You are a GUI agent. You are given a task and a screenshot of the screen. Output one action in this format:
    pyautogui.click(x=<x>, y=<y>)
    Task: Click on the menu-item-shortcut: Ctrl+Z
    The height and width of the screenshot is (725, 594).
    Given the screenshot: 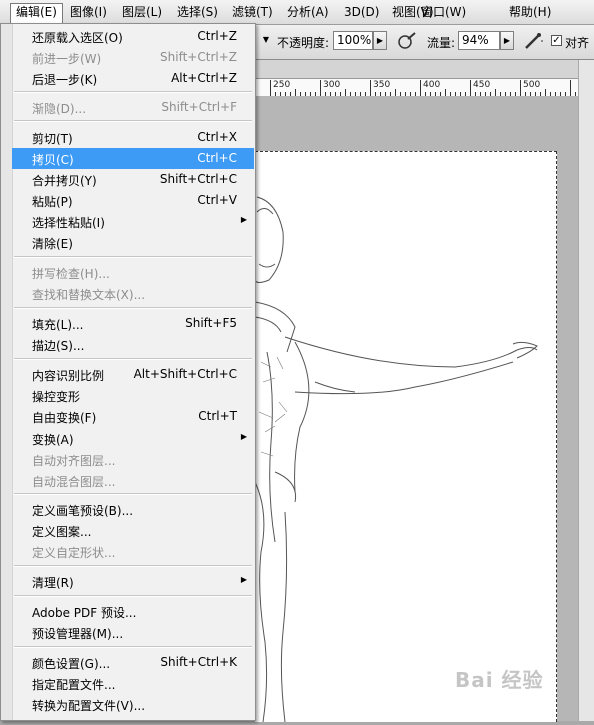 What is the action you would take?
    pyautogui.click(x=217, y=36)
    